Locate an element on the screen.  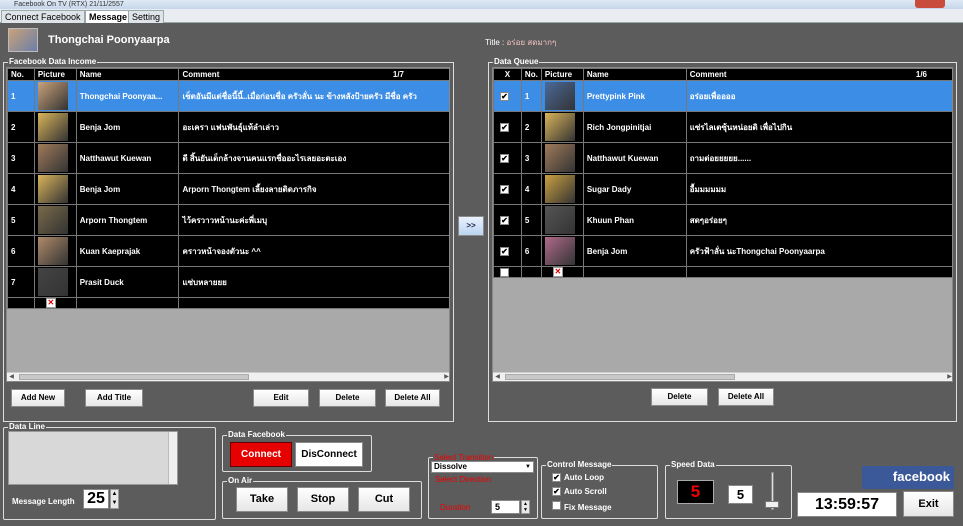
row-no: 6 is located at coordinates (531, 251).